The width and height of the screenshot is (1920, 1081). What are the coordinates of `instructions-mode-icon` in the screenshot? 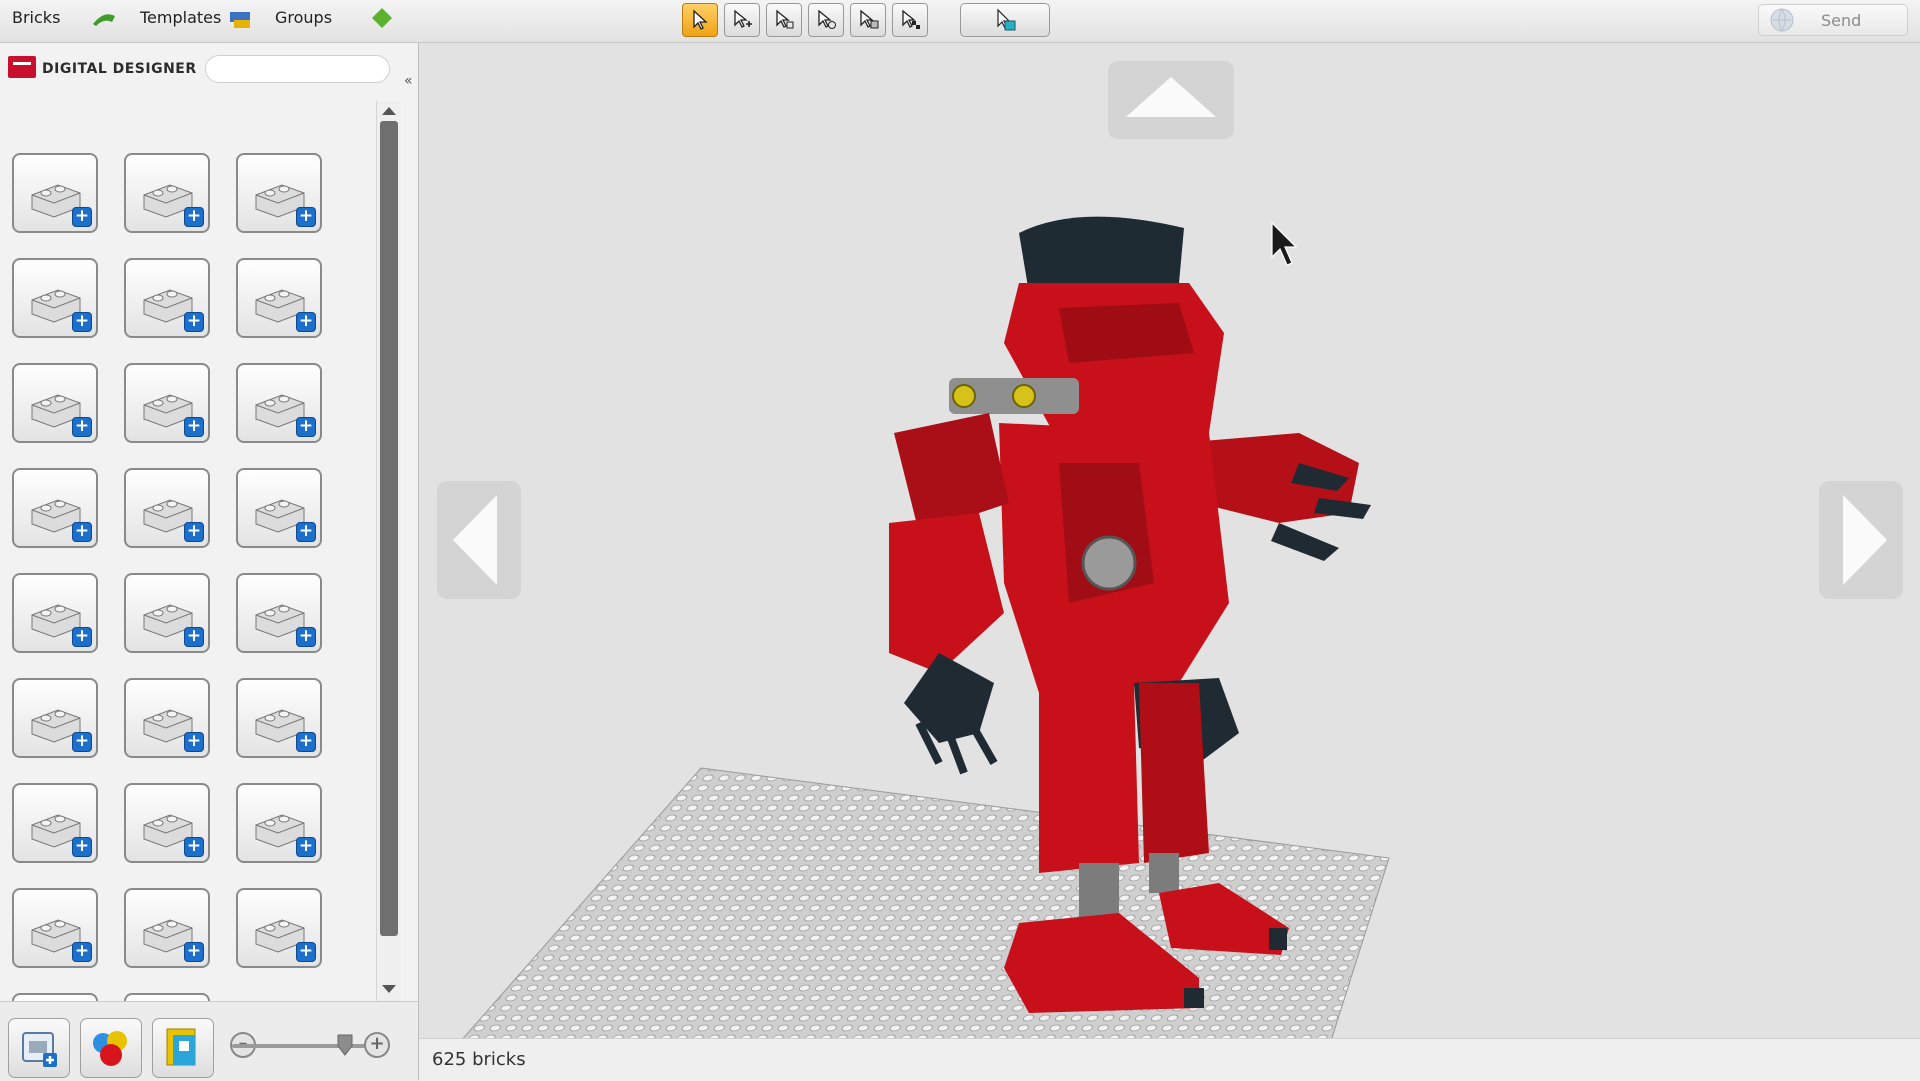 It's located at (181, 1047).